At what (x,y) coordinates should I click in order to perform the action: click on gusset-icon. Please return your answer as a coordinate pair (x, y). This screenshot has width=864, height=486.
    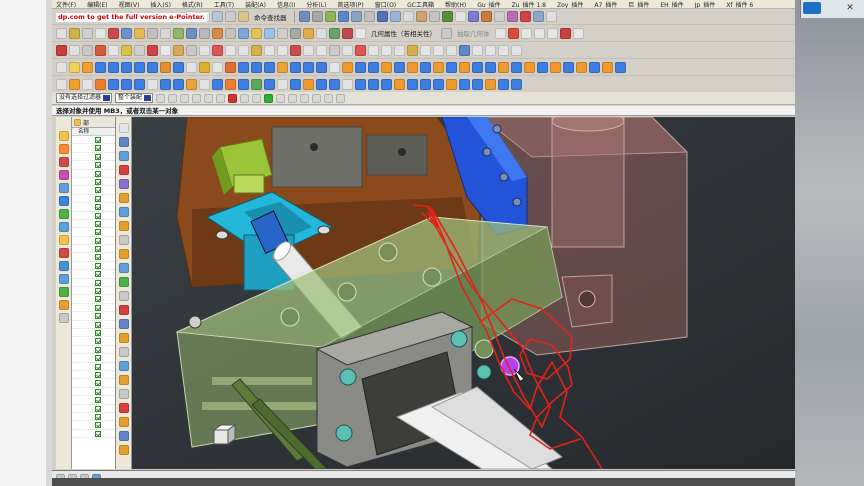
    Looking at the image, I should click on (230, 67).